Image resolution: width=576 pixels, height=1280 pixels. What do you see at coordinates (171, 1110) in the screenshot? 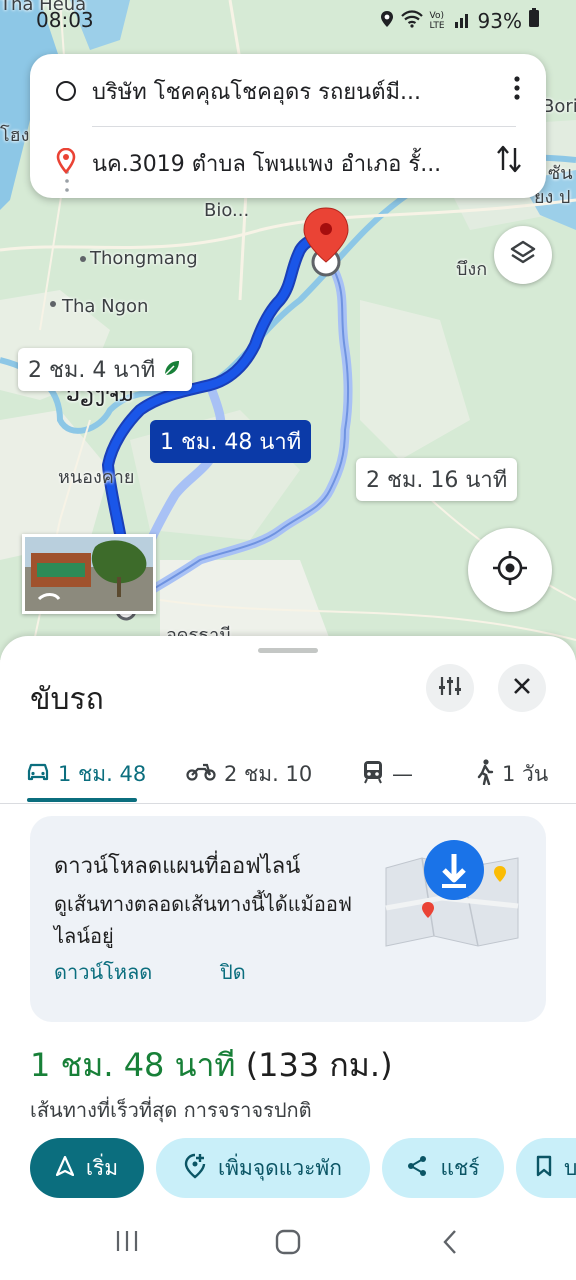
I see `eta-subtitle: เส้นทางที่เร็วที่สุด การจราจรปกติ` at bounding box center [171, 1110].